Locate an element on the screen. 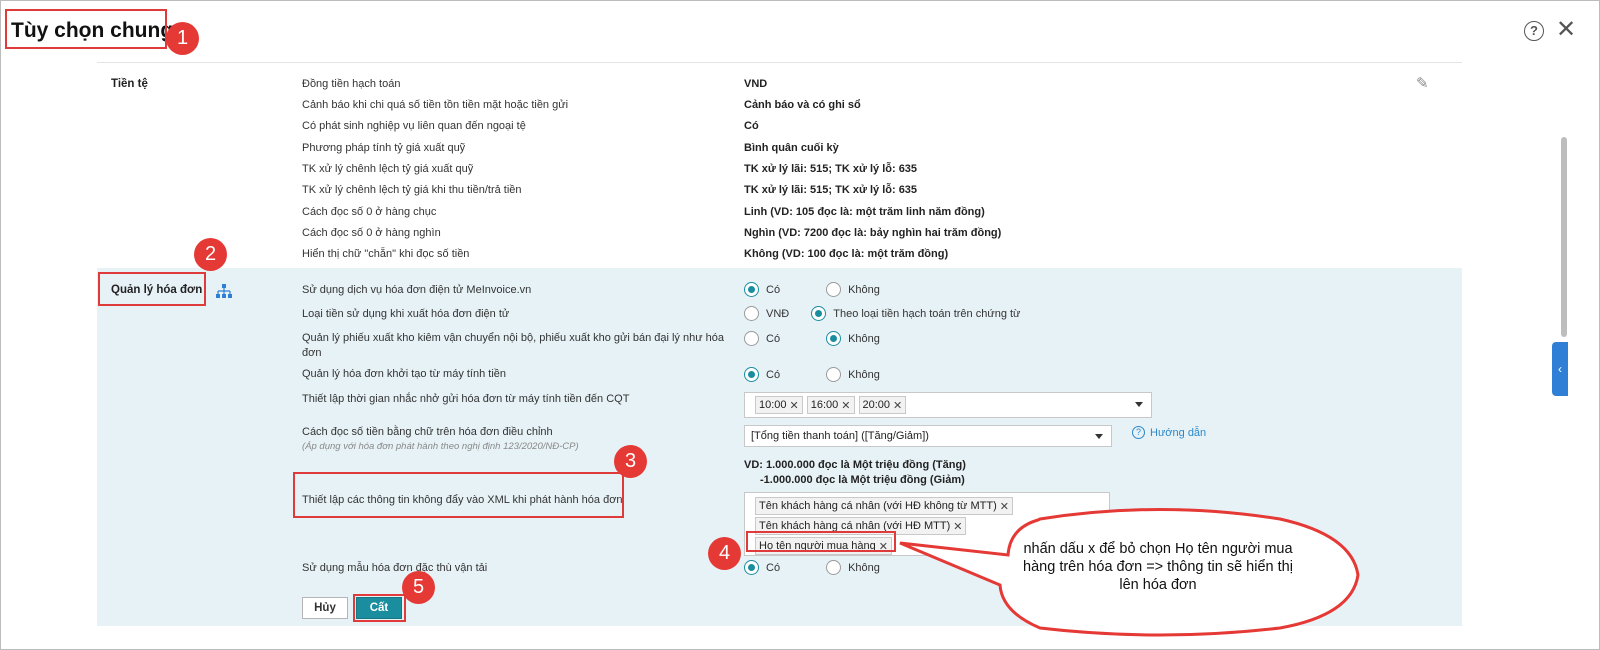 This screenshot has width=1600, height=650. transport-option-yes: Có is located at coordinates (762, 567).